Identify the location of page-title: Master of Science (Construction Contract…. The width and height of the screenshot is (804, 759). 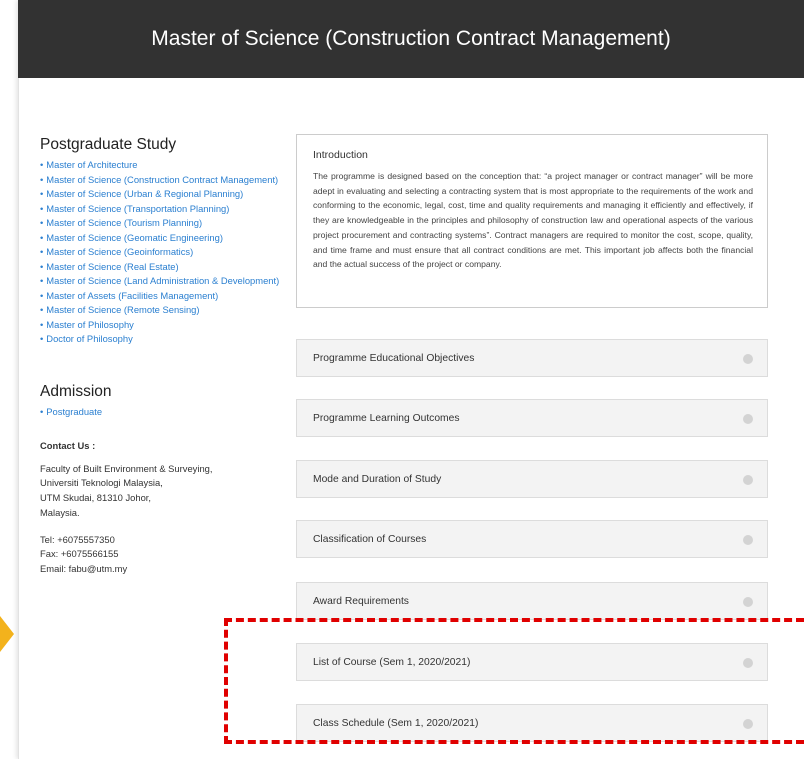
(411, 38).